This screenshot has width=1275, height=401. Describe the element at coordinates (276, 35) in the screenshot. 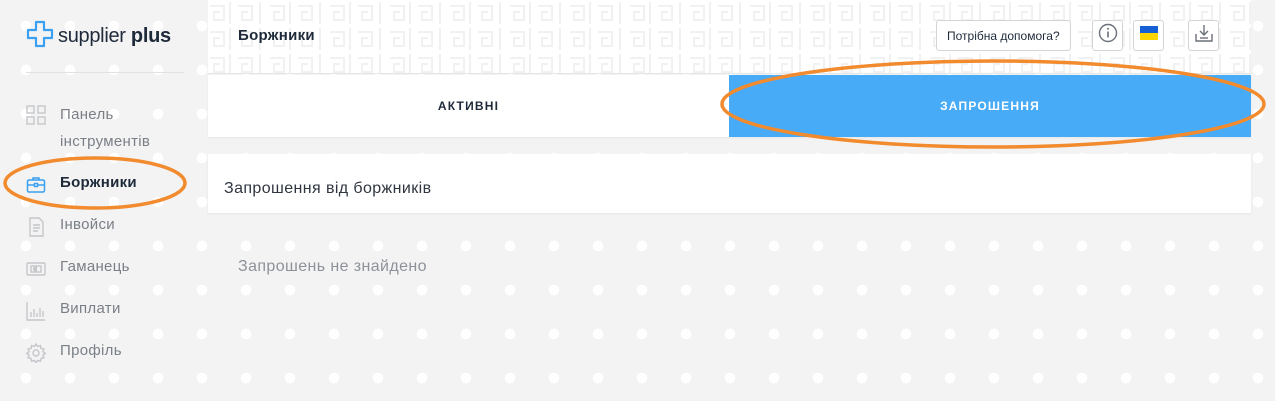

I see `page-title: Боржники` at that location.